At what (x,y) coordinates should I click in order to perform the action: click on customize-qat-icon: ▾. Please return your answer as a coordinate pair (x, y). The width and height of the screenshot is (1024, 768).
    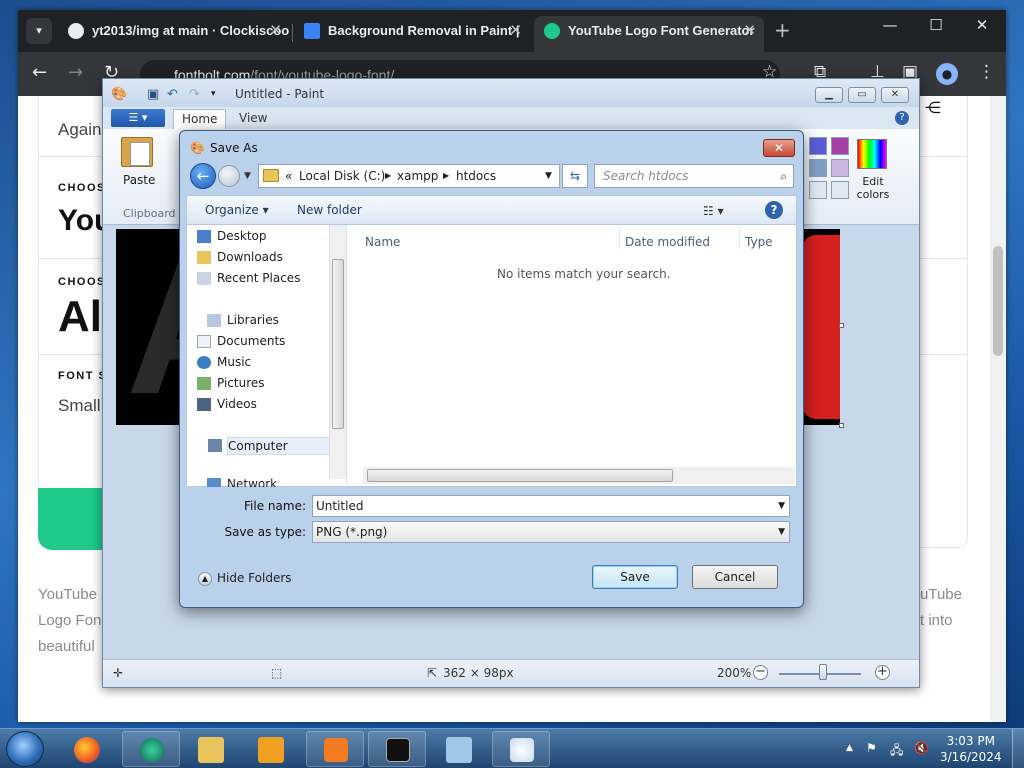
    Looking at the image, I should click on (213, 94).